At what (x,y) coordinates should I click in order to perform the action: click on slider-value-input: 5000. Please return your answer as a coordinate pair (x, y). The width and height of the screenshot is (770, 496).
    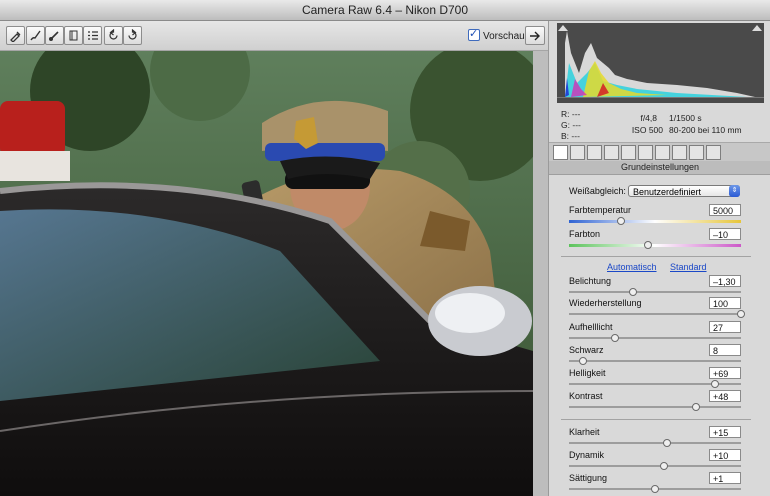
    Looking at the image, I should click on (725, 210).